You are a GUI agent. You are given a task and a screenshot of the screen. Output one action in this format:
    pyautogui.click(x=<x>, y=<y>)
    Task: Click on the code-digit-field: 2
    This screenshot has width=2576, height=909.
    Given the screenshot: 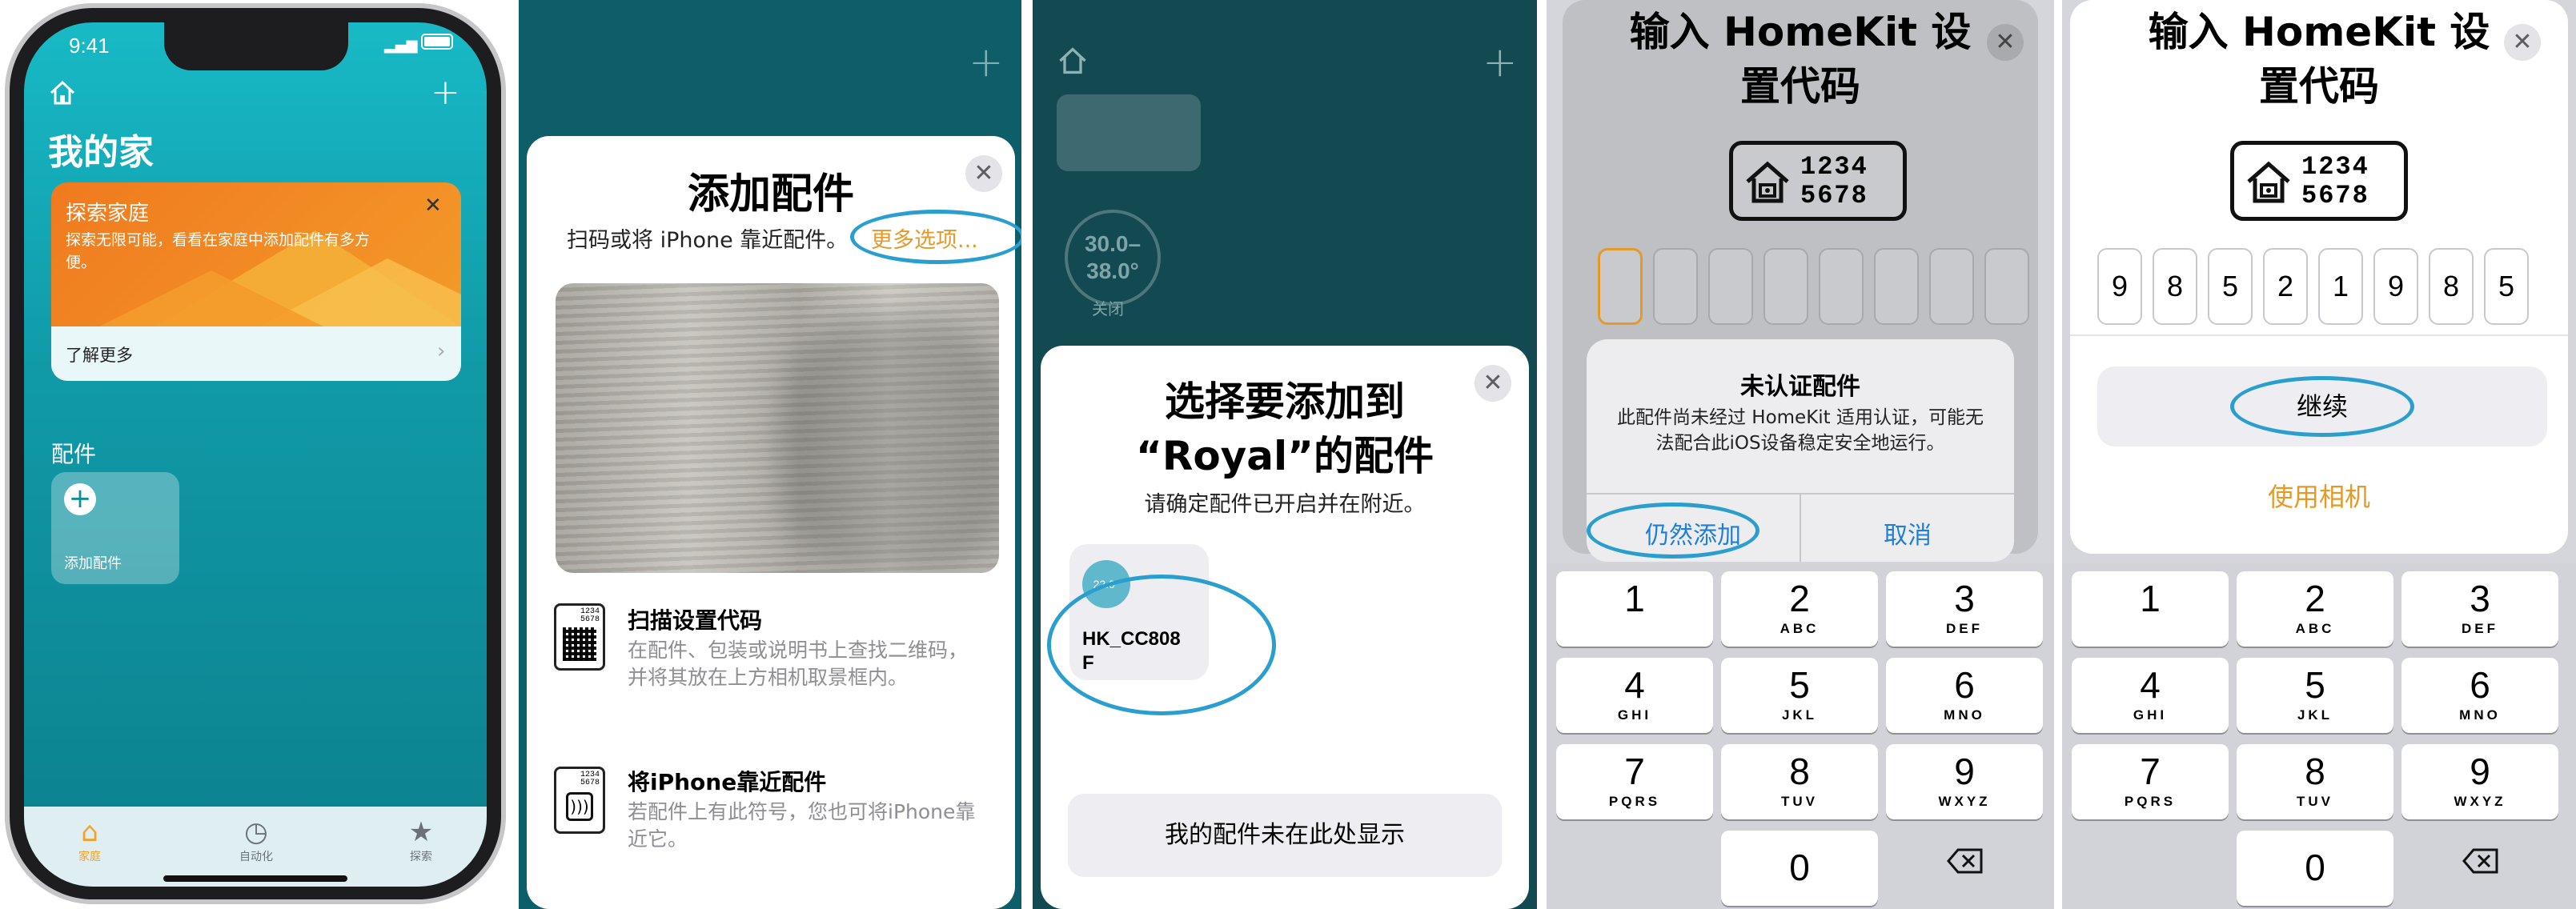 What is the action you would take?
    pyautogui.click(x=2285, y=286)
    